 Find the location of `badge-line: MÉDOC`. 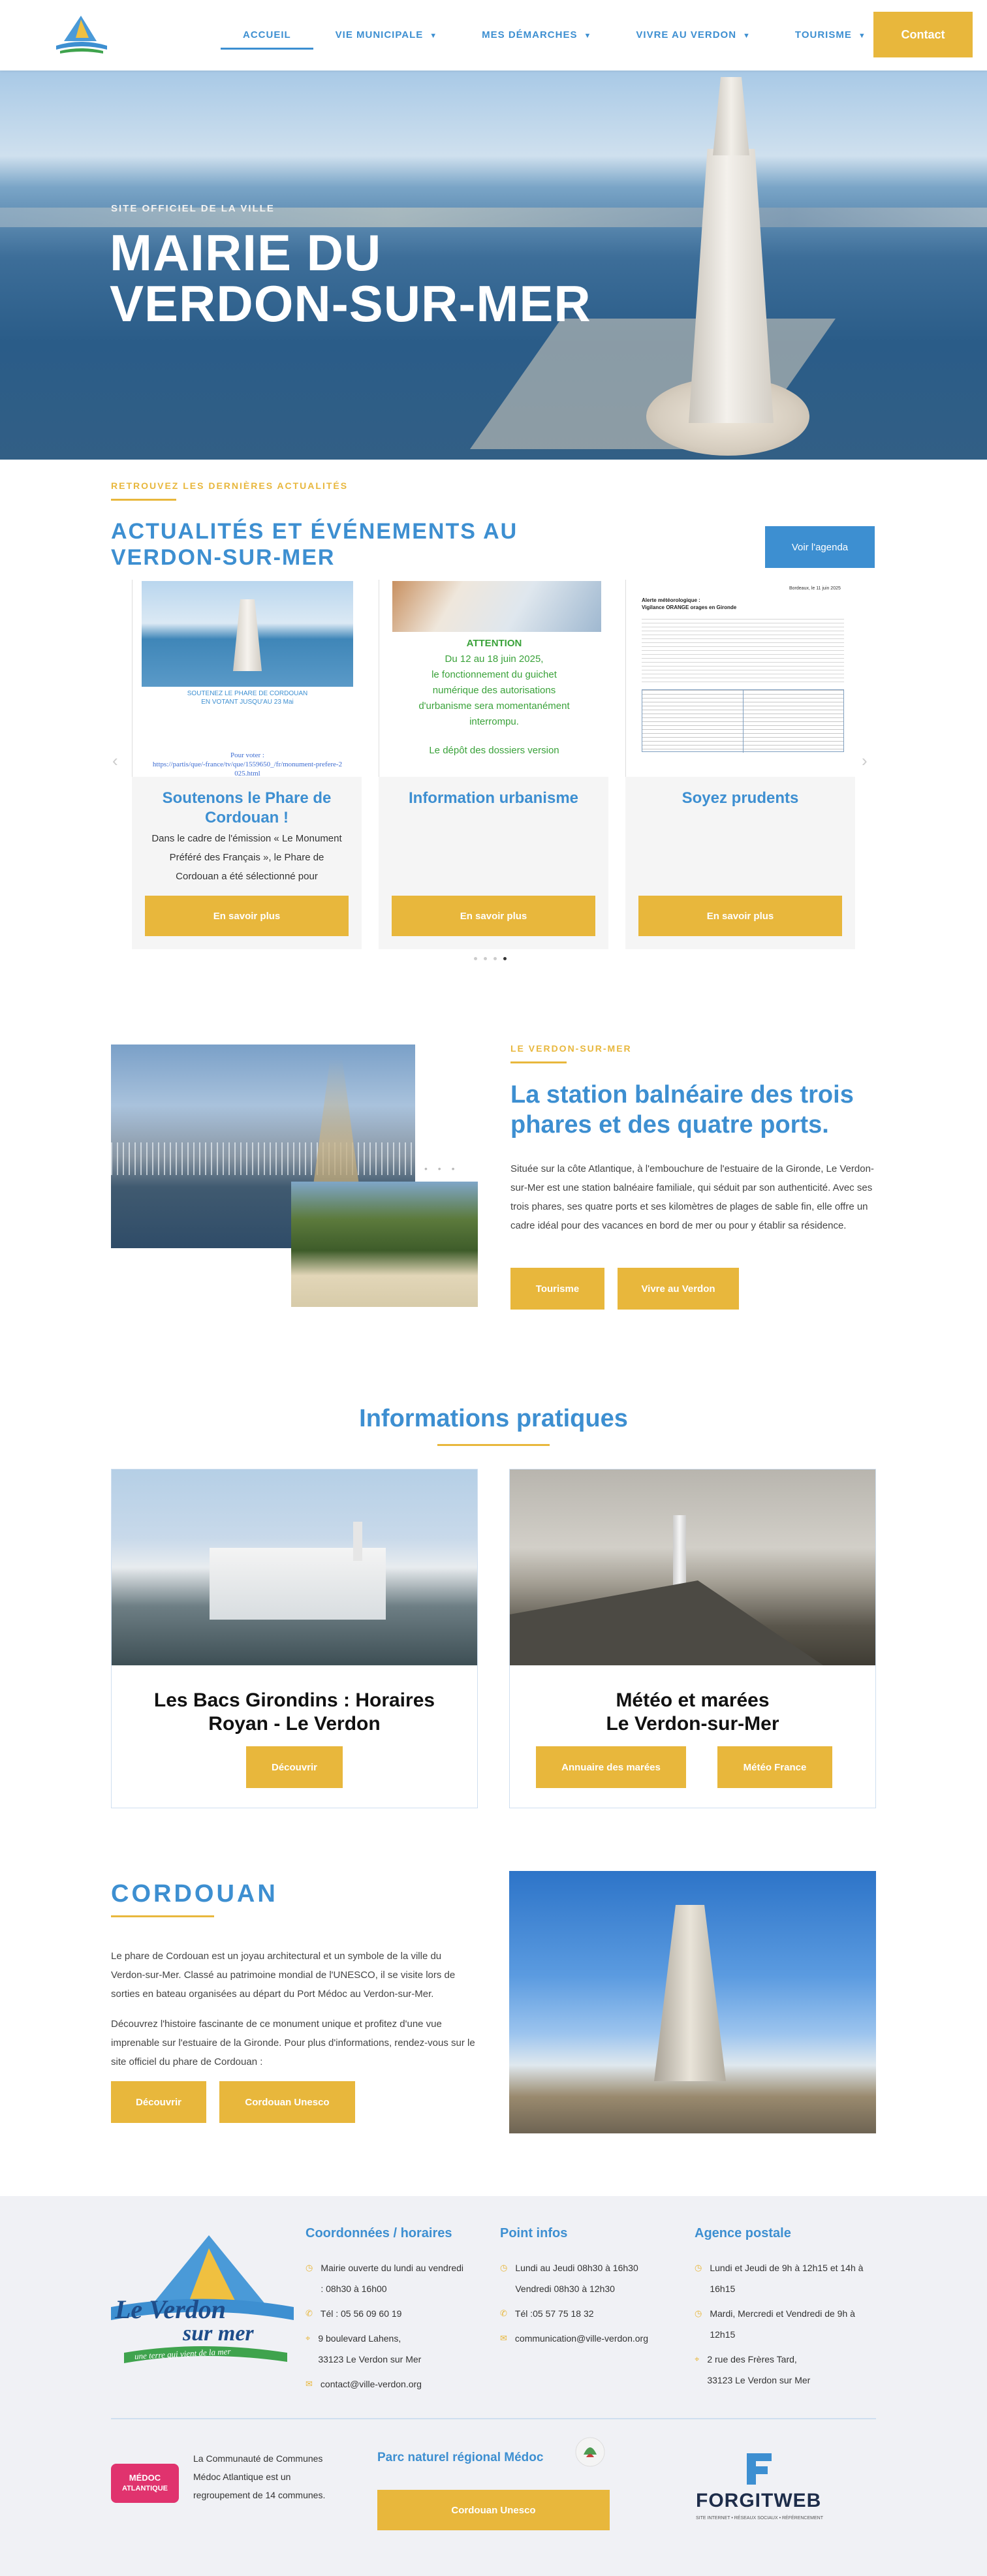

badge-line: MÉDOC is located at coordinates (145, 2478).